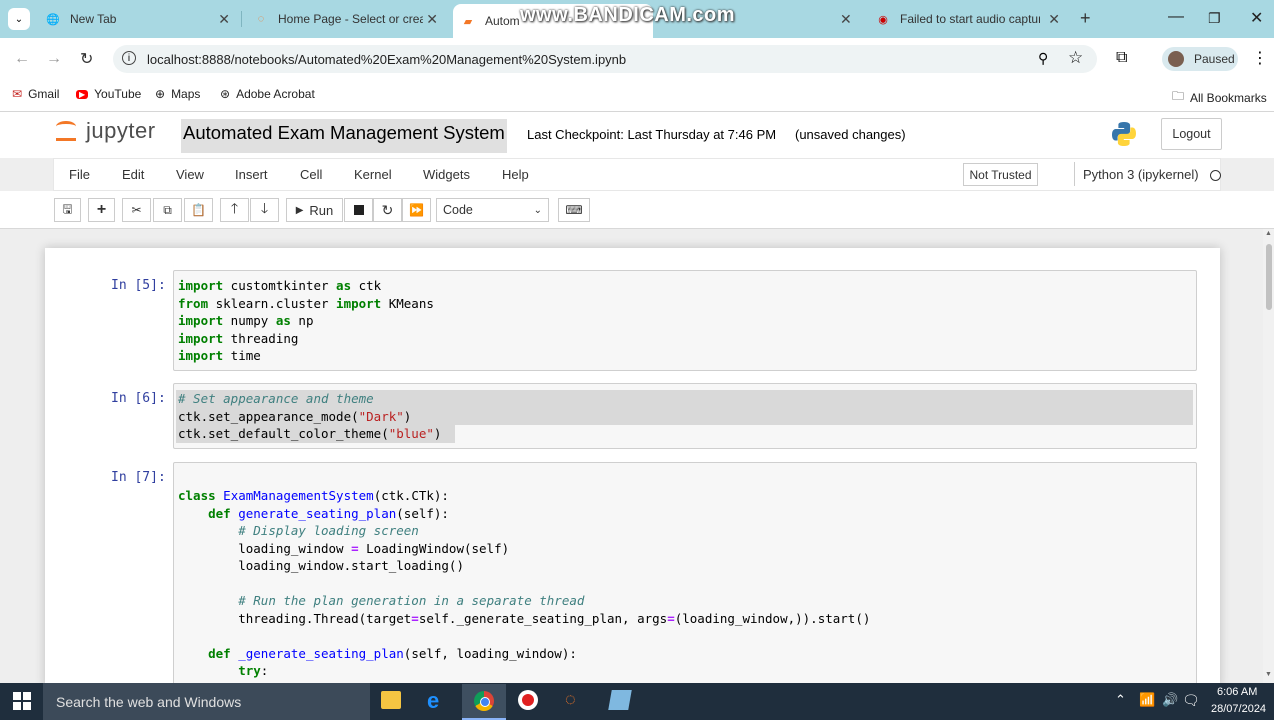  Describe the element at coordinates (358, 210) in the screenshot. I see `interrupt-button` at that location.